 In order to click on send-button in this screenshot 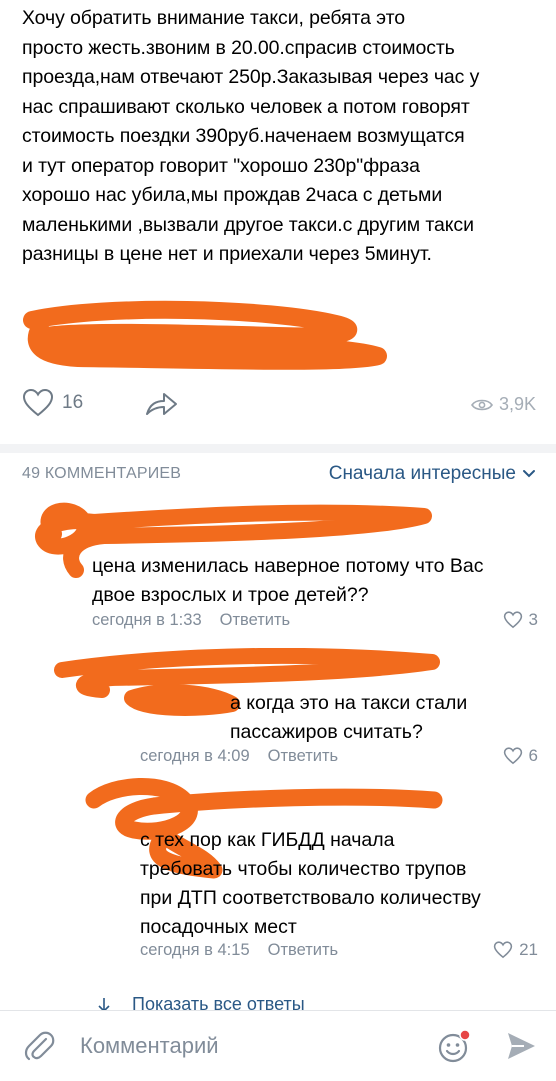, I will do `click(521, 1048)`.